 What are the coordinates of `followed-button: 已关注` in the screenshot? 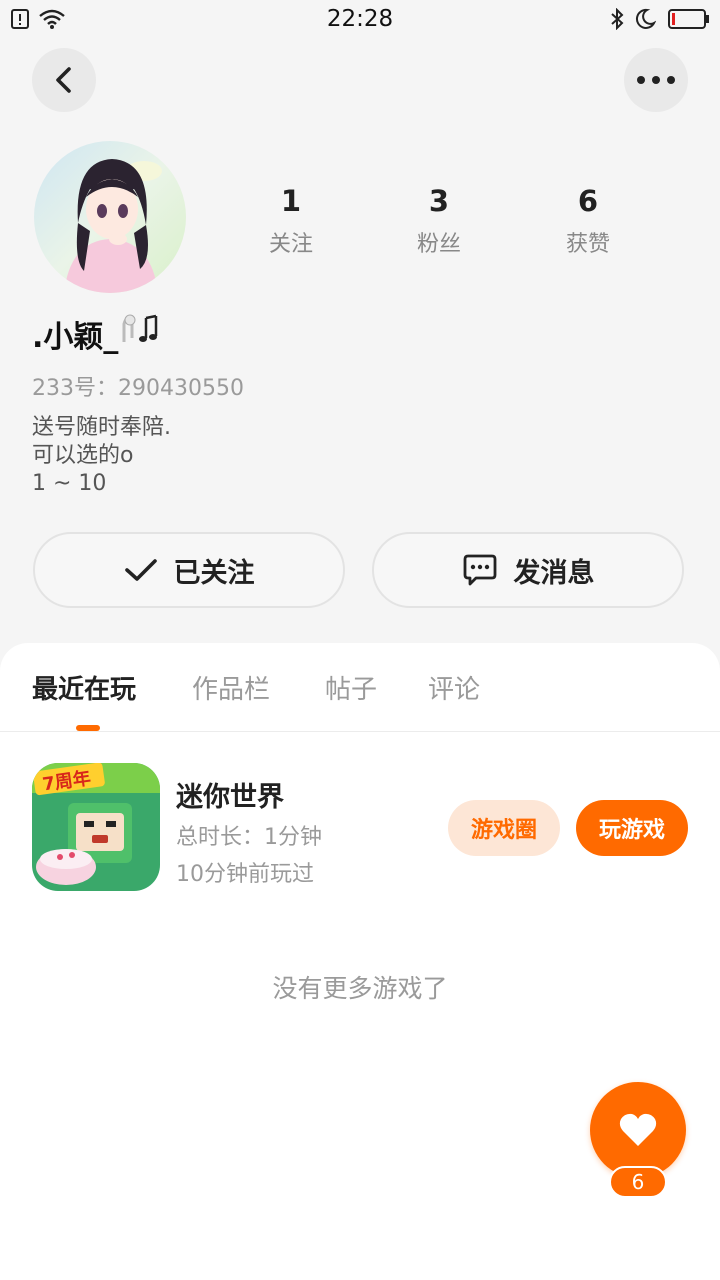 It's located at (189, 570).